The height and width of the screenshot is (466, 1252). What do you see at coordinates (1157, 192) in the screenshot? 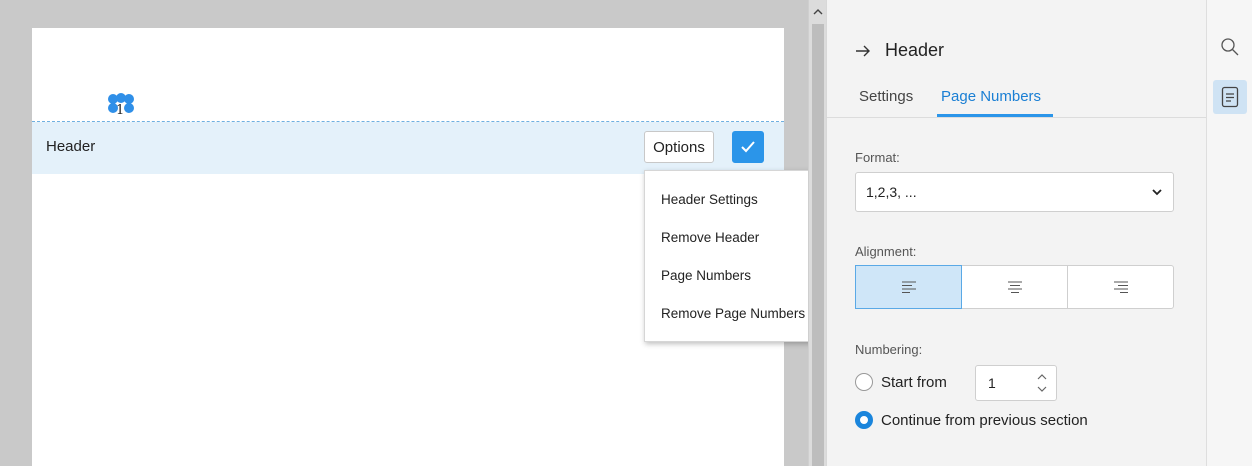
I see `chevron-down-icon` at bounding box center [1157, 192].